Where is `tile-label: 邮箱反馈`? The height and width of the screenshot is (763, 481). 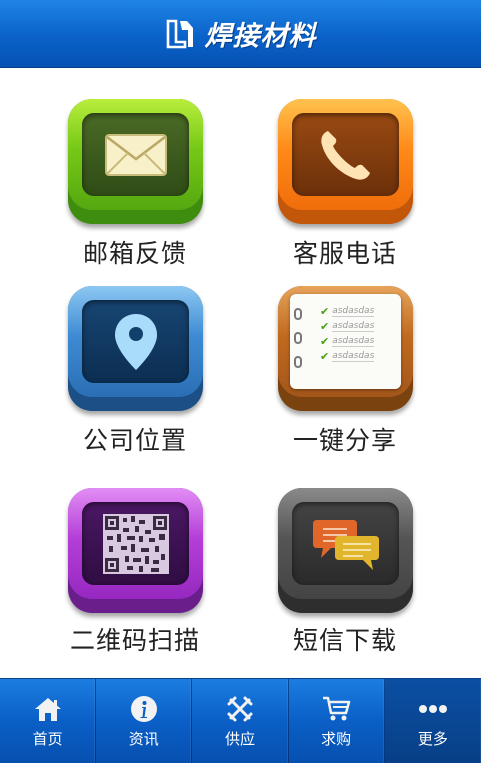
tile-label: 邮箱反馈 is located at coordinates (134, 253).